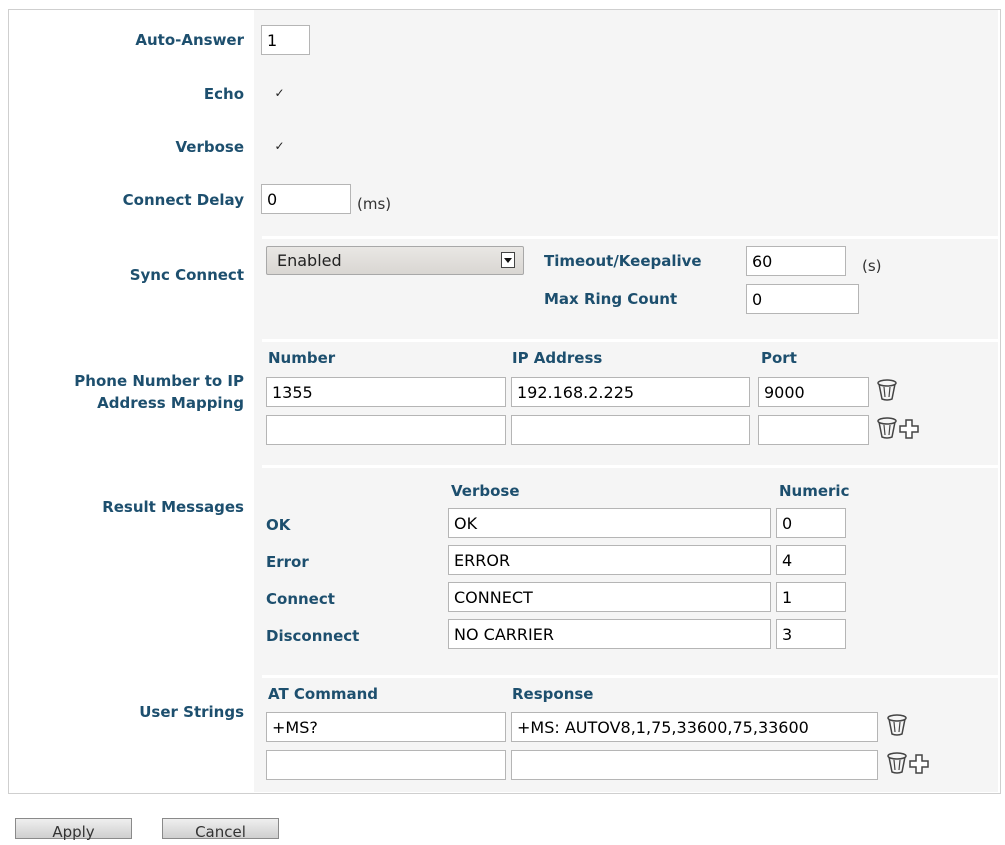  I want to click on timeout-keepalive-input, so click(796, 261).